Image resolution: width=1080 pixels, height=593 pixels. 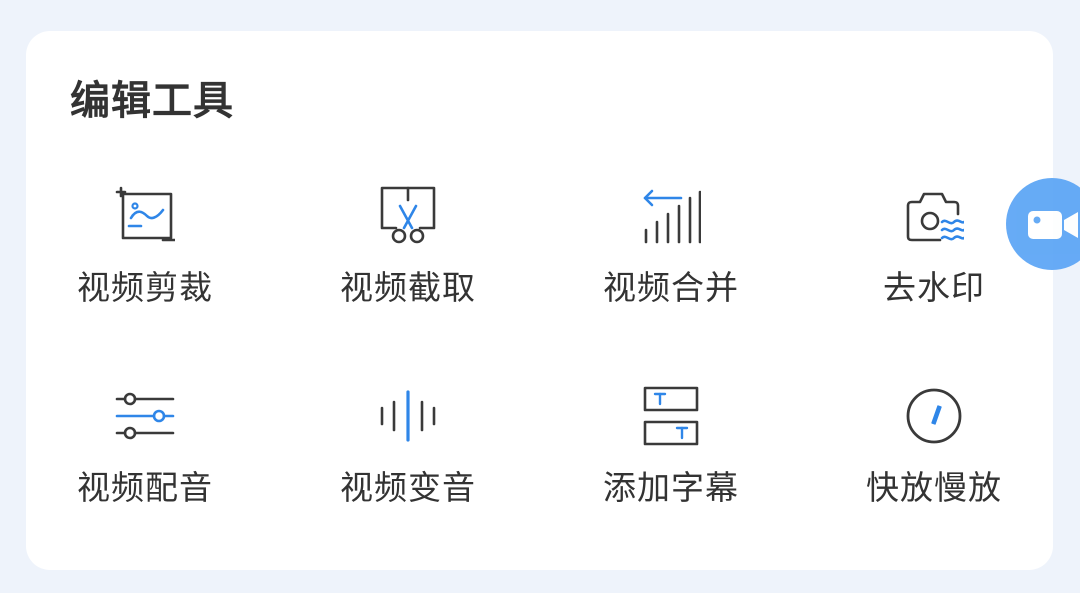 What do you see at coordinates (408, 416) in the screenshot?
I see `voice-wave-icon` at bounding box center [408, 416].